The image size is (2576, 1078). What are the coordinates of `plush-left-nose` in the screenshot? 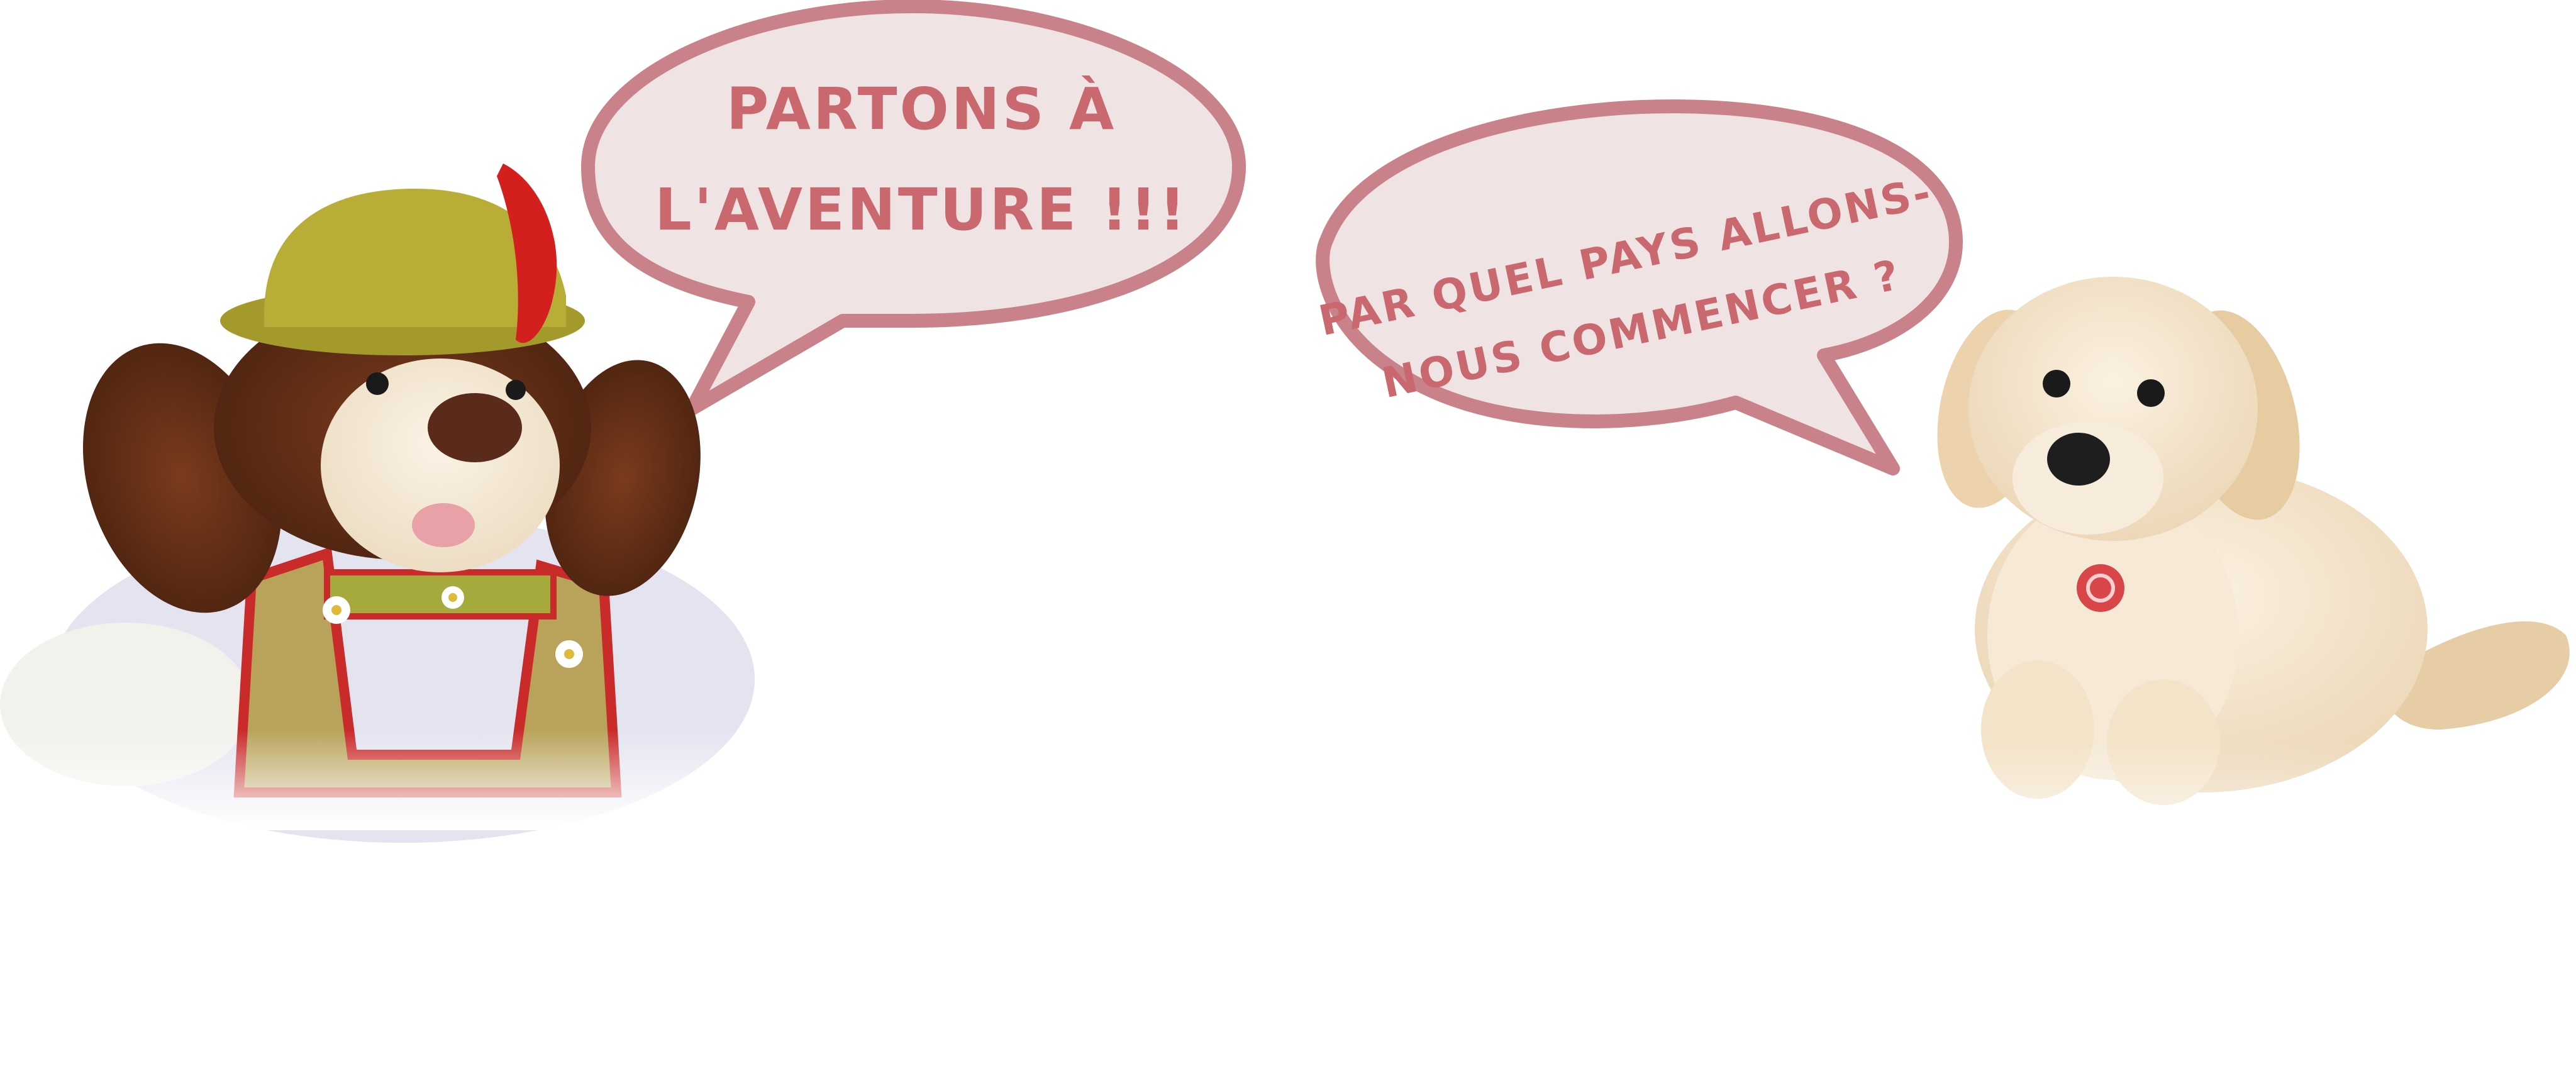 It's located at (475, 427).